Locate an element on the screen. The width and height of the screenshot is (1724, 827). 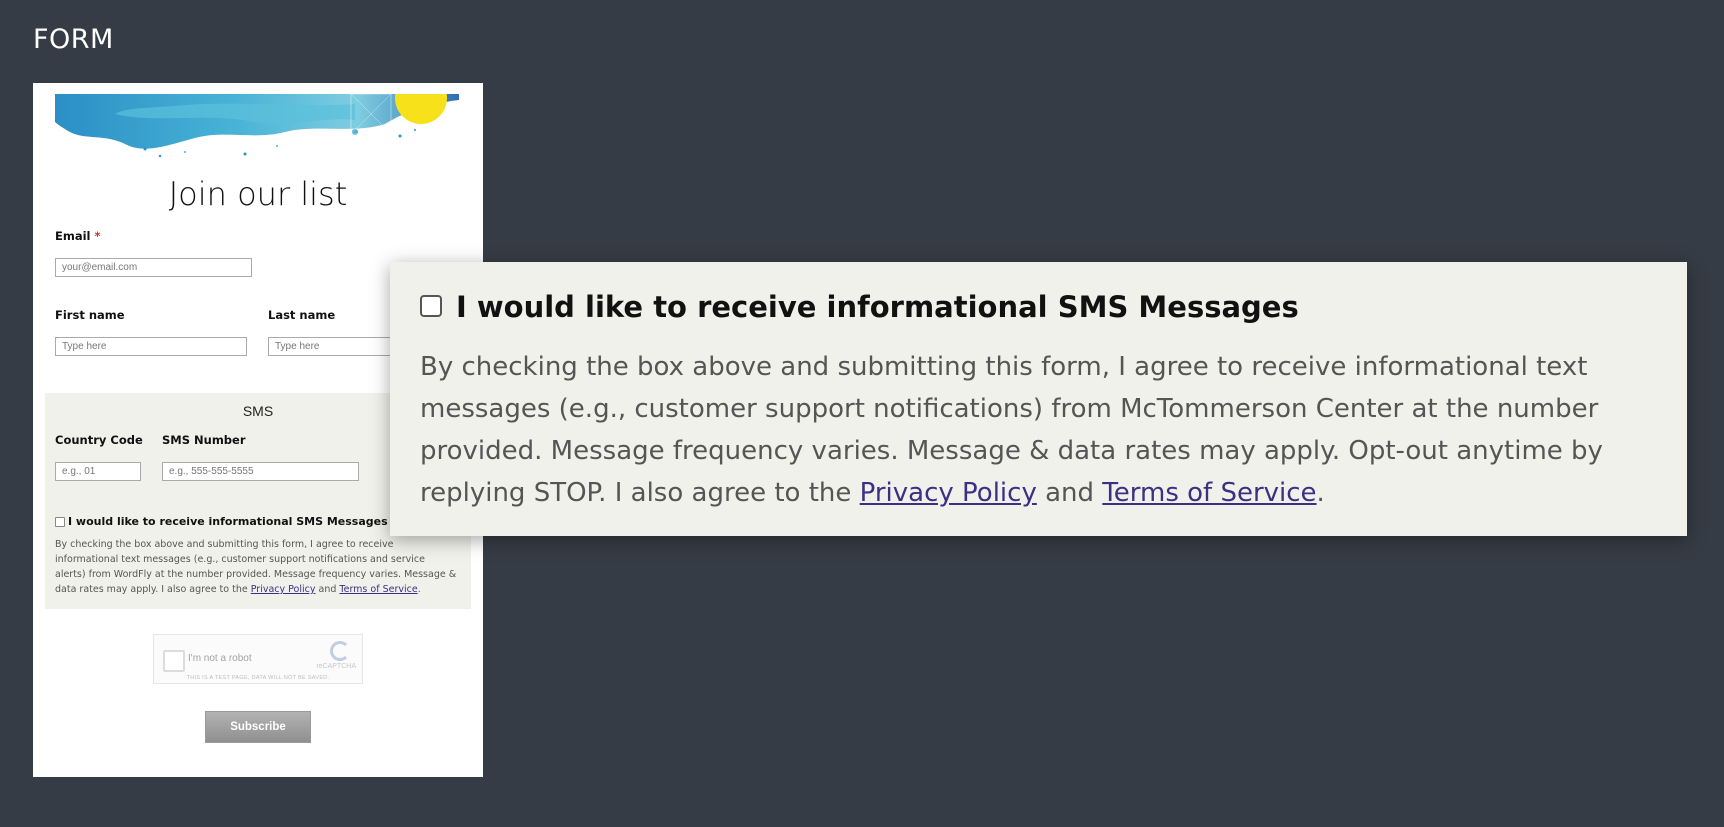
form-title: Join our list is located at coordinates (258, 194).